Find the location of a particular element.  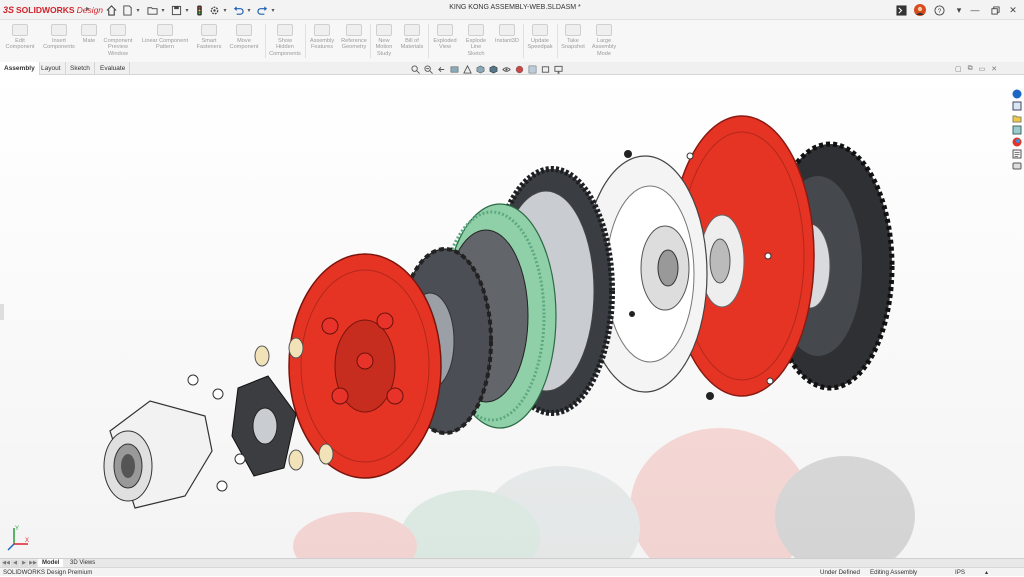

apply-scene-icon is located at coordinates (532, 69).